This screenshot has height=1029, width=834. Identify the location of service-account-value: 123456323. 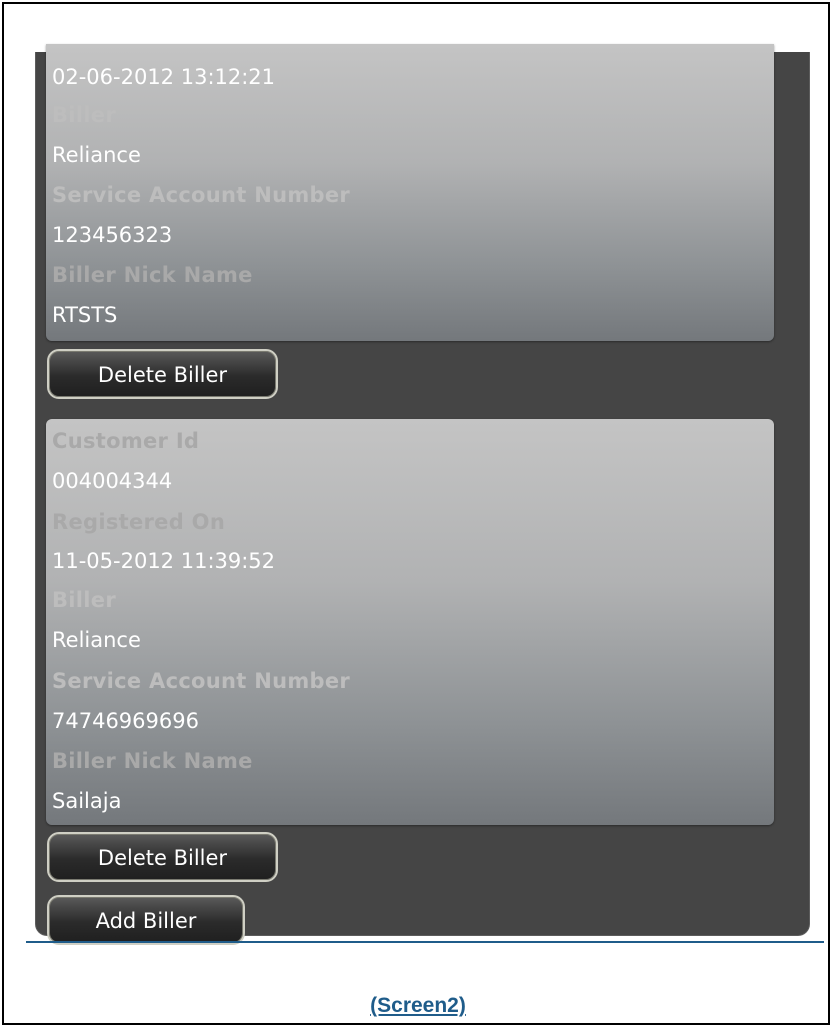
(112, 235).